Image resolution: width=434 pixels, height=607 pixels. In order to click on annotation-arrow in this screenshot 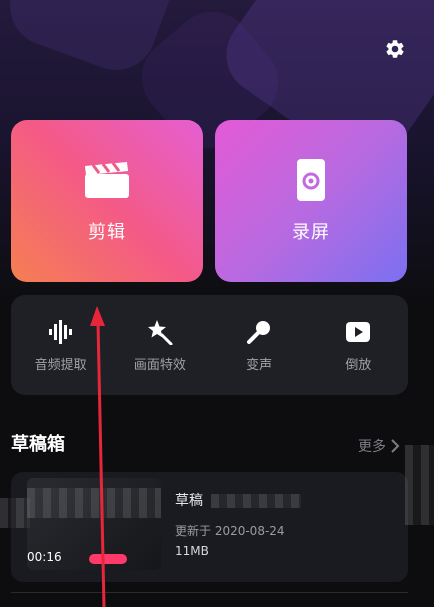, I will do `click(98, 456)`.